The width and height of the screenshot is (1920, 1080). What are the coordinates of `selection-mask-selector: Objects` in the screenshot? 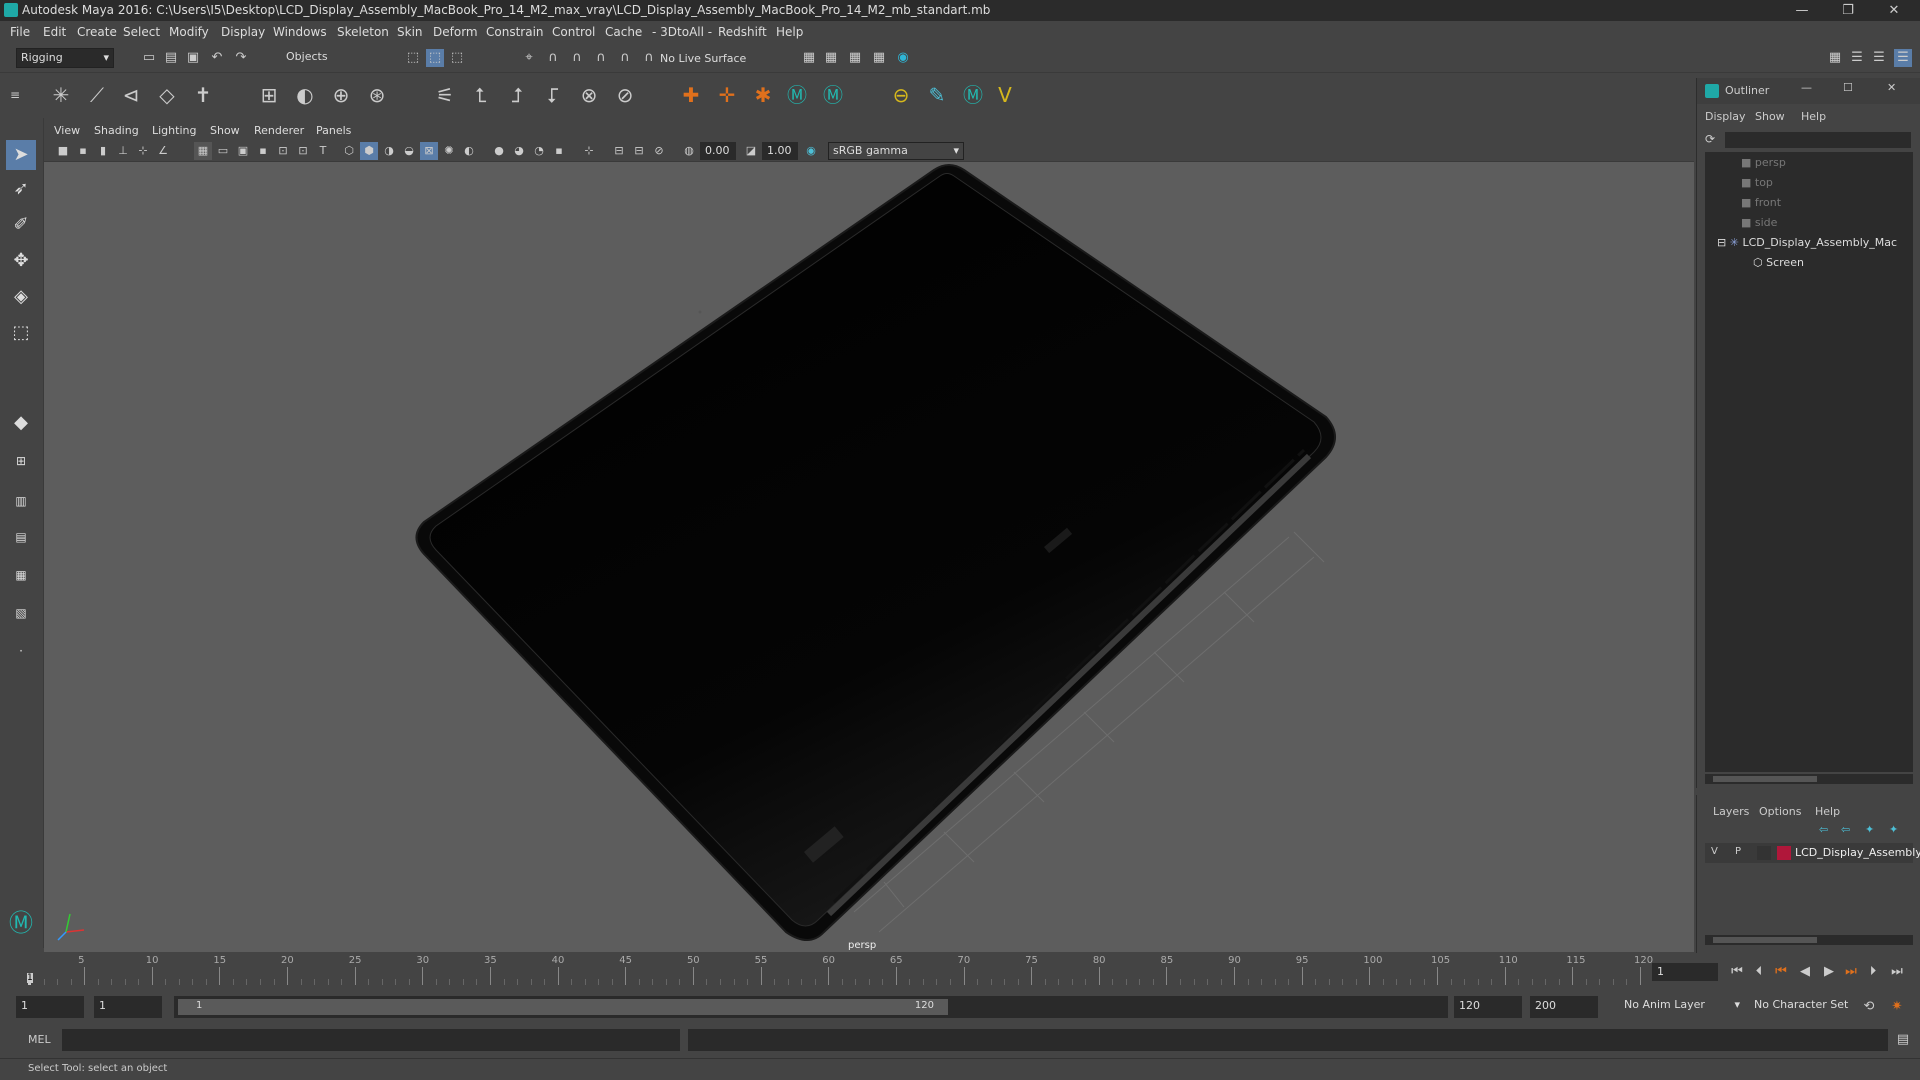 It's located at (330, 58).